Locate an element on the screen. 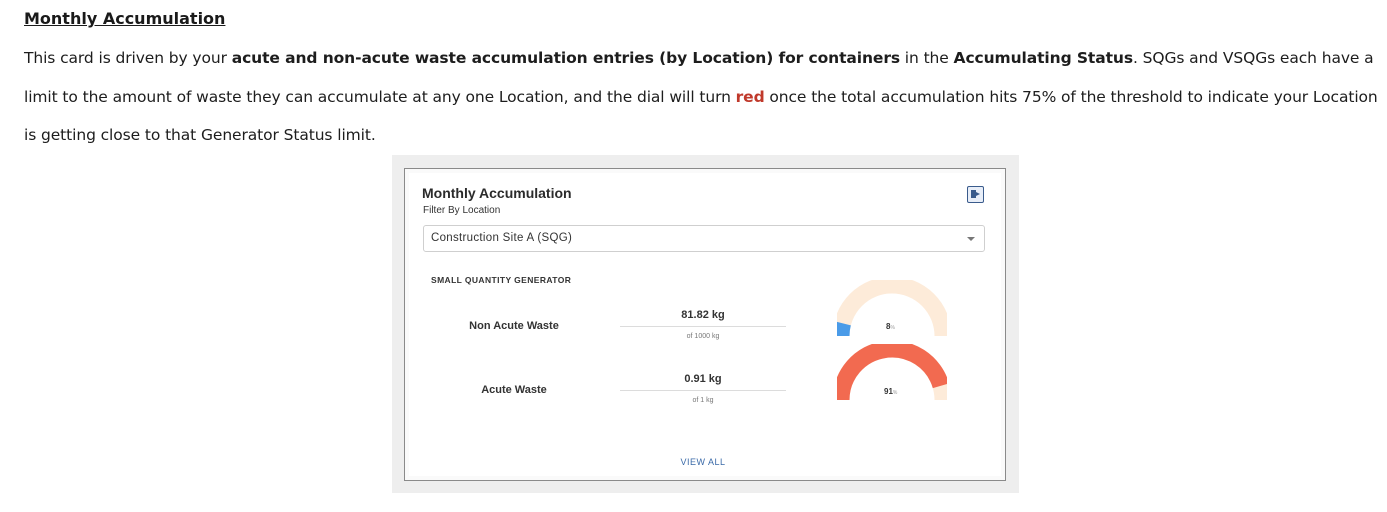 The width and height of the screenshot is (1387, 512). non-acute-waste-label: Non Acute Waste is located at coordinates (514, 326).